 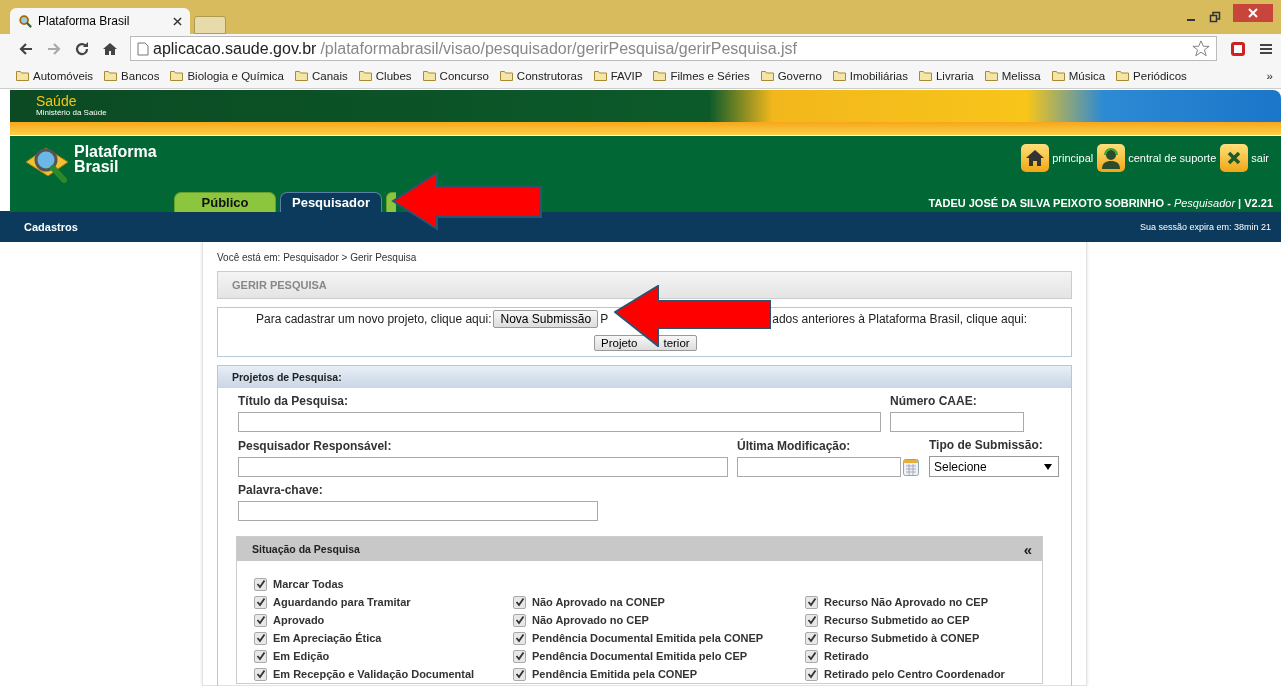 I want to click on header-link: principal, so click(x=1057, y=158).